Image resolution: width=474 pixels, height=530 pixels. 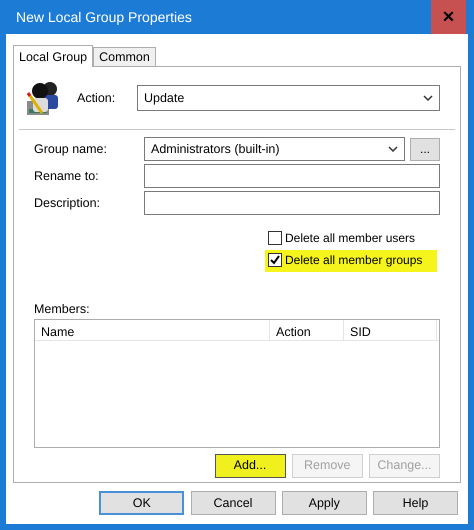 I want to click on dialog-button: Cancel, so click(x=233, y=503).